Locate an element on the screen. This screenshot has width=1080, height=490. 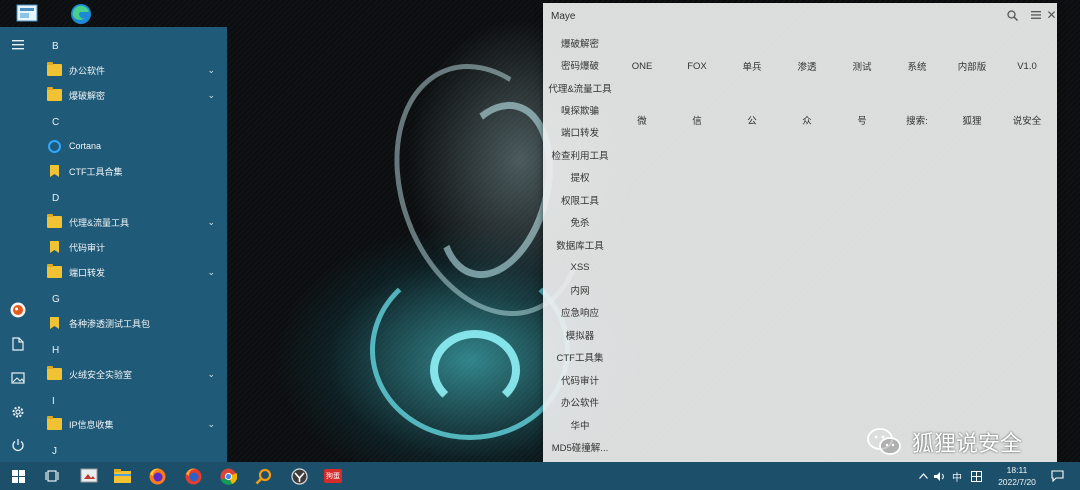
group-letter: I is located at coordinates (53, 401).